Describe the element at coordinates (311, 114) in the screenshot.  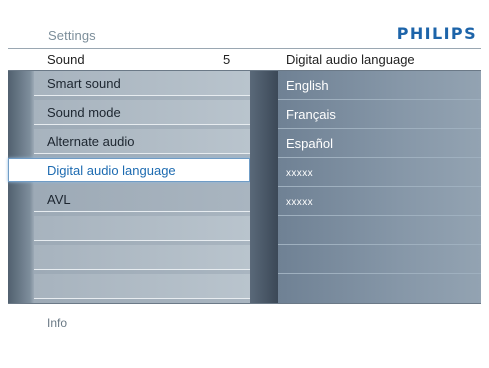
I see `option-label: Français` at that location.